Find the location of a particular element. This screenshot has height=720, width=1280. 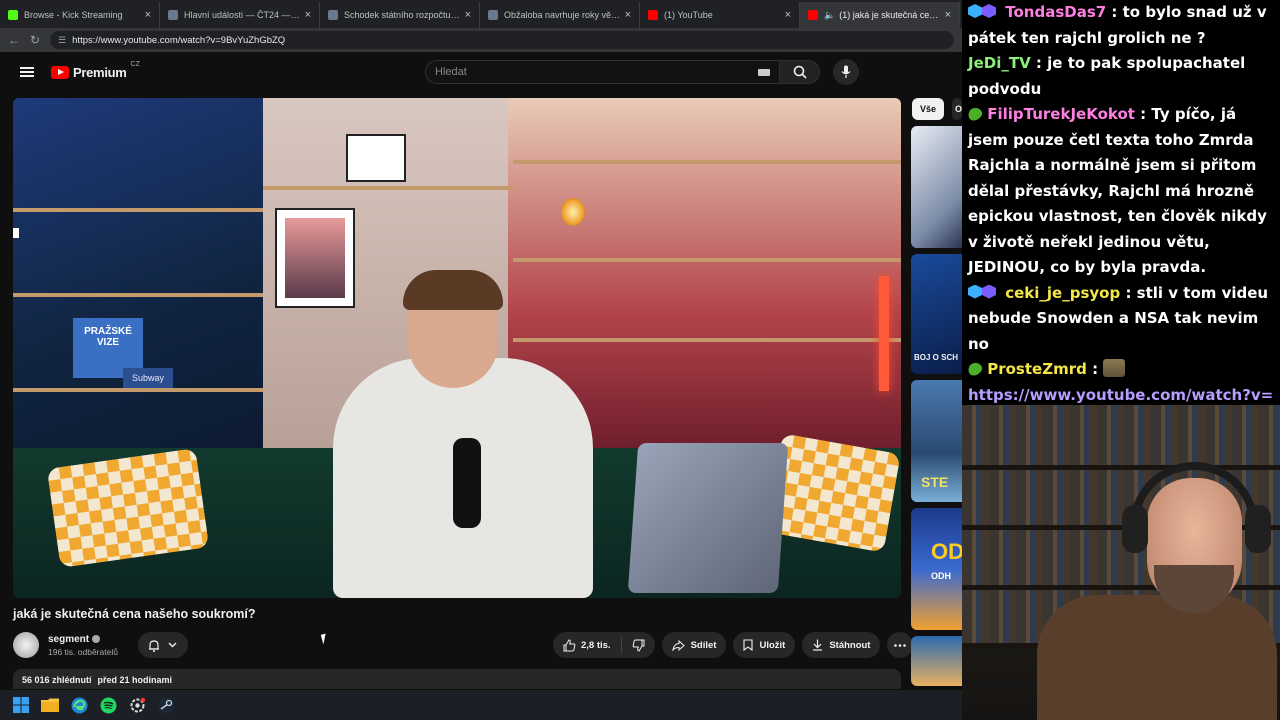

menu-icon is located at coordinates (27, 72).